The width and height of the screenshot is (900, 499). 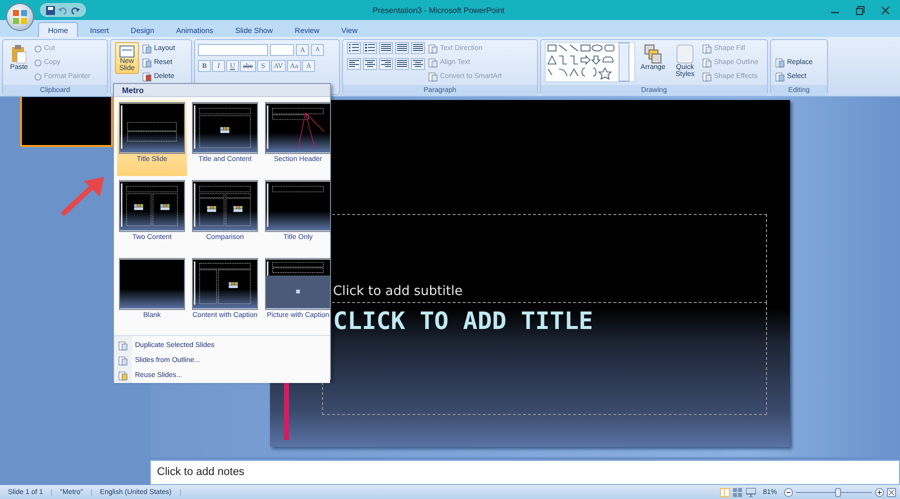 What do you see at coordinates (860, 10) in the screenshot?
I see `restore-icon` at bounding box center [860, 10].